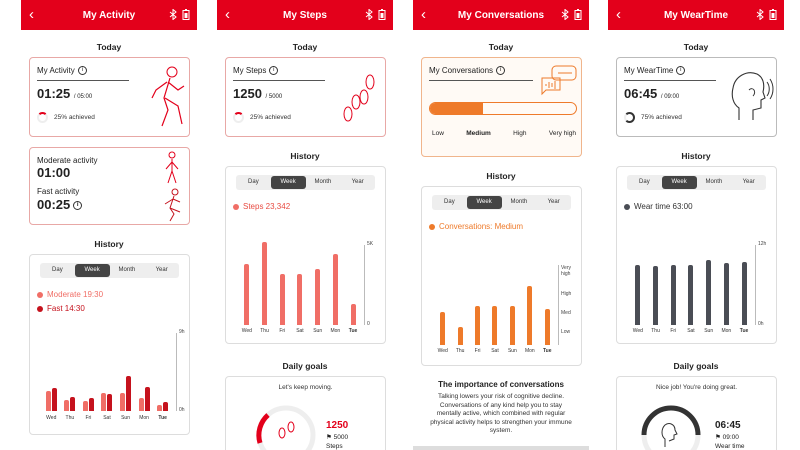 This screenshot has height=450, width=800. Describe the element at coordinates (671, 427) in the screenshot. I see `goal-ring-icon` at that location.